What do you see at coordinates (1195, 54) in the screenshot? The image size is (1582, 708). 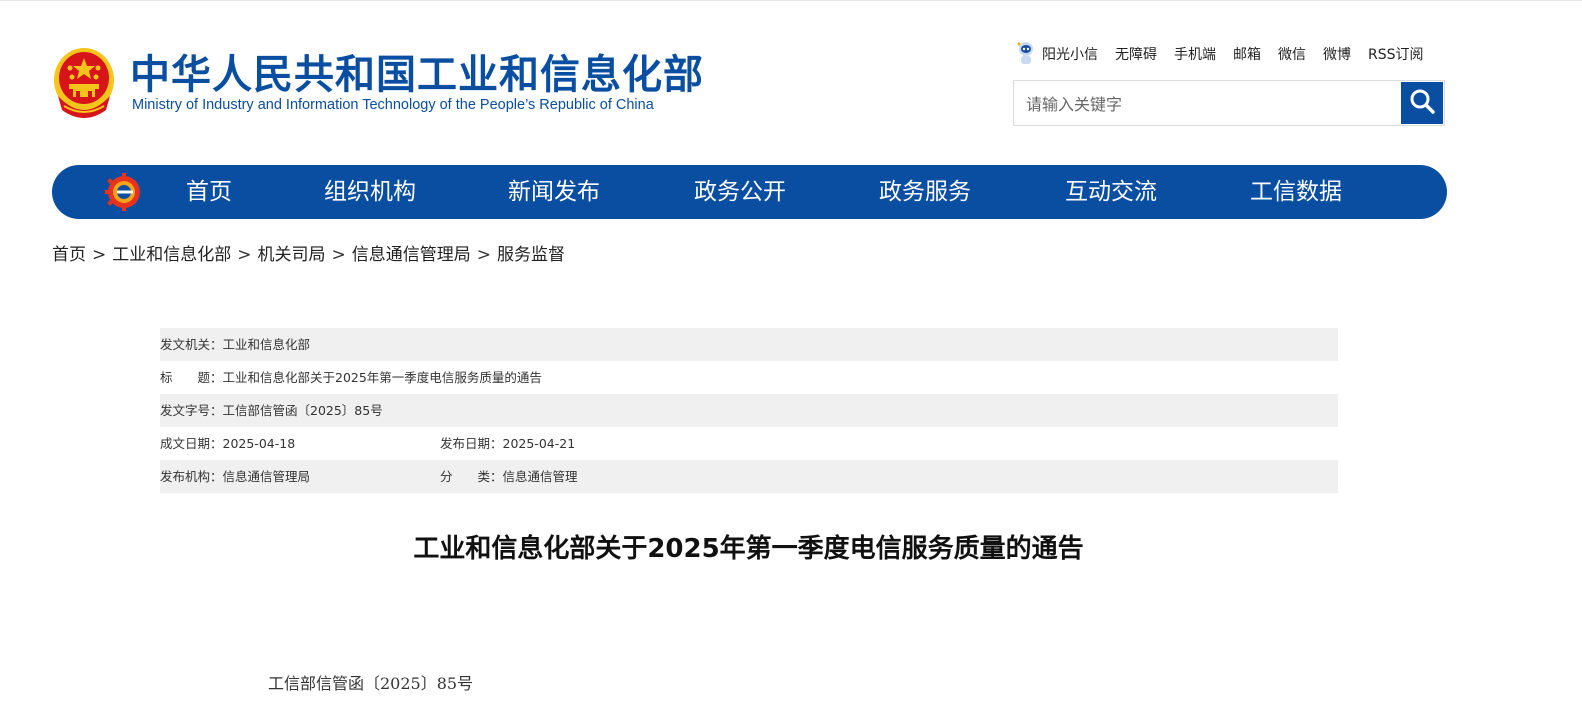 I see `link-mobile: 手机端` at bounding box center [1195, 54].